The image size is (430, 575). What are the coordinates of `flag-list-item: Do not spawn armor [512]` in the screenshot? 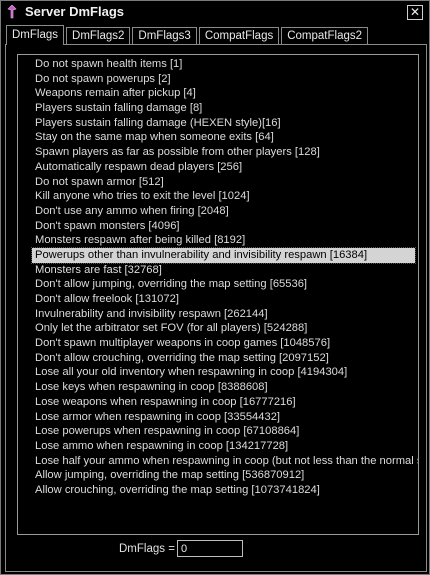 It's located at (226, 182).